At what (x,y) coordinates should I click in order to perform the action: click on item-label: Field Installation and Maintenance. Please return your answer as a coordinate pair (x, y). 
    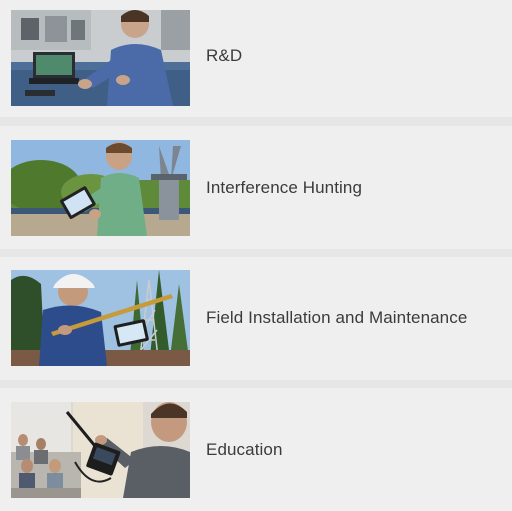
    Looking at the image, I should click on (337, 317).